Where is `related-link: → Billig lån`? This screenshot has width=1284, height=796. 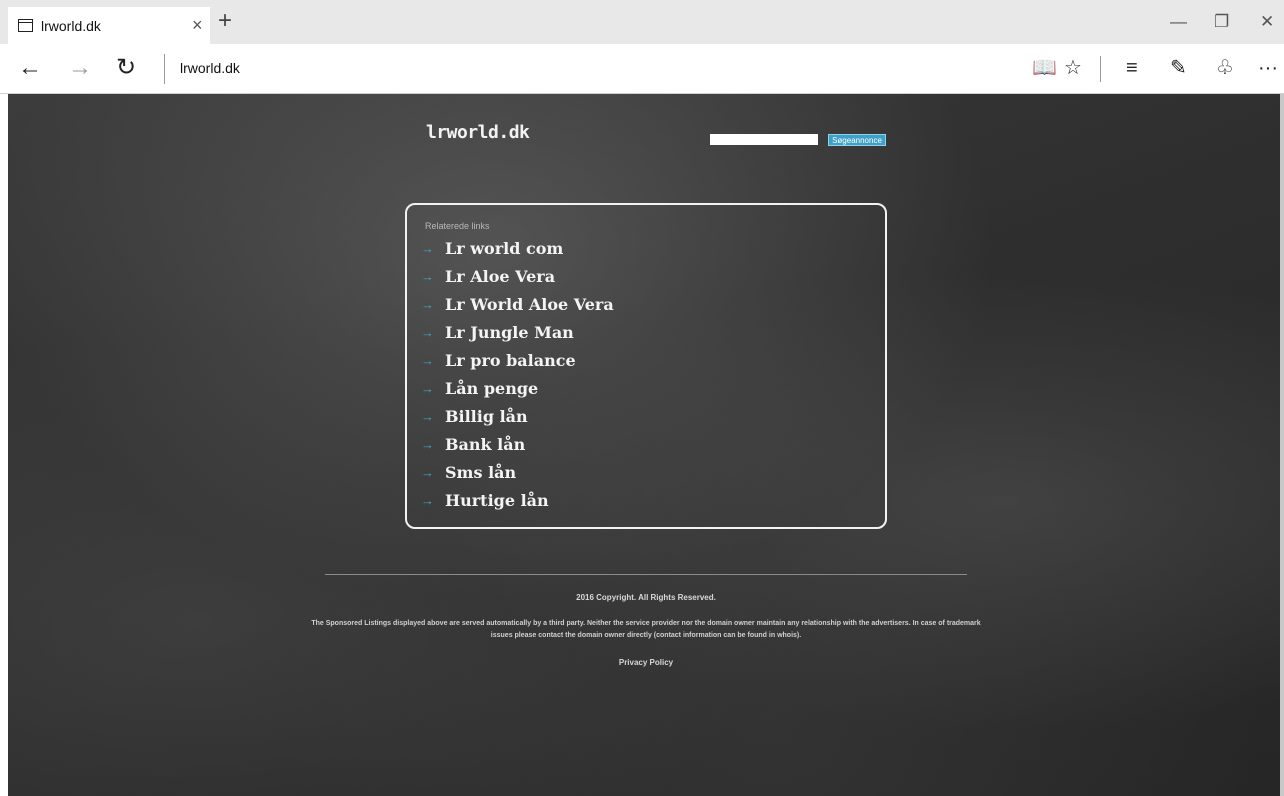 related-link: → Billig lån is located at coordinates (517, 416).